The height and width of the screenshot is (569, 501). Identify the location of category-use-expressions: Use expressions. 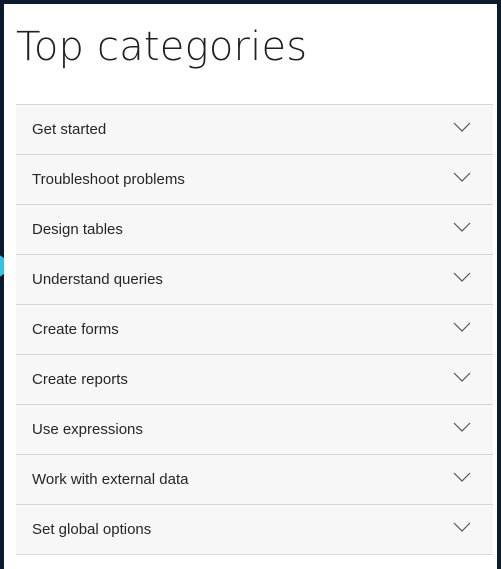
(254, 430).